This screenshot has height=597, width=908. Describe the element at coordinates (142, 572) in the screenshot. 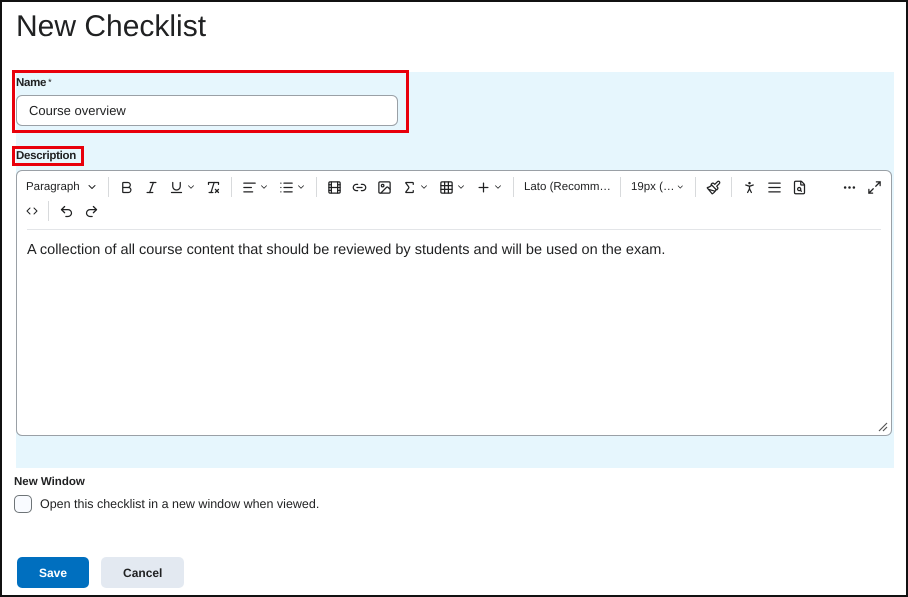

I see `cancel-button: Cancel` at that location.